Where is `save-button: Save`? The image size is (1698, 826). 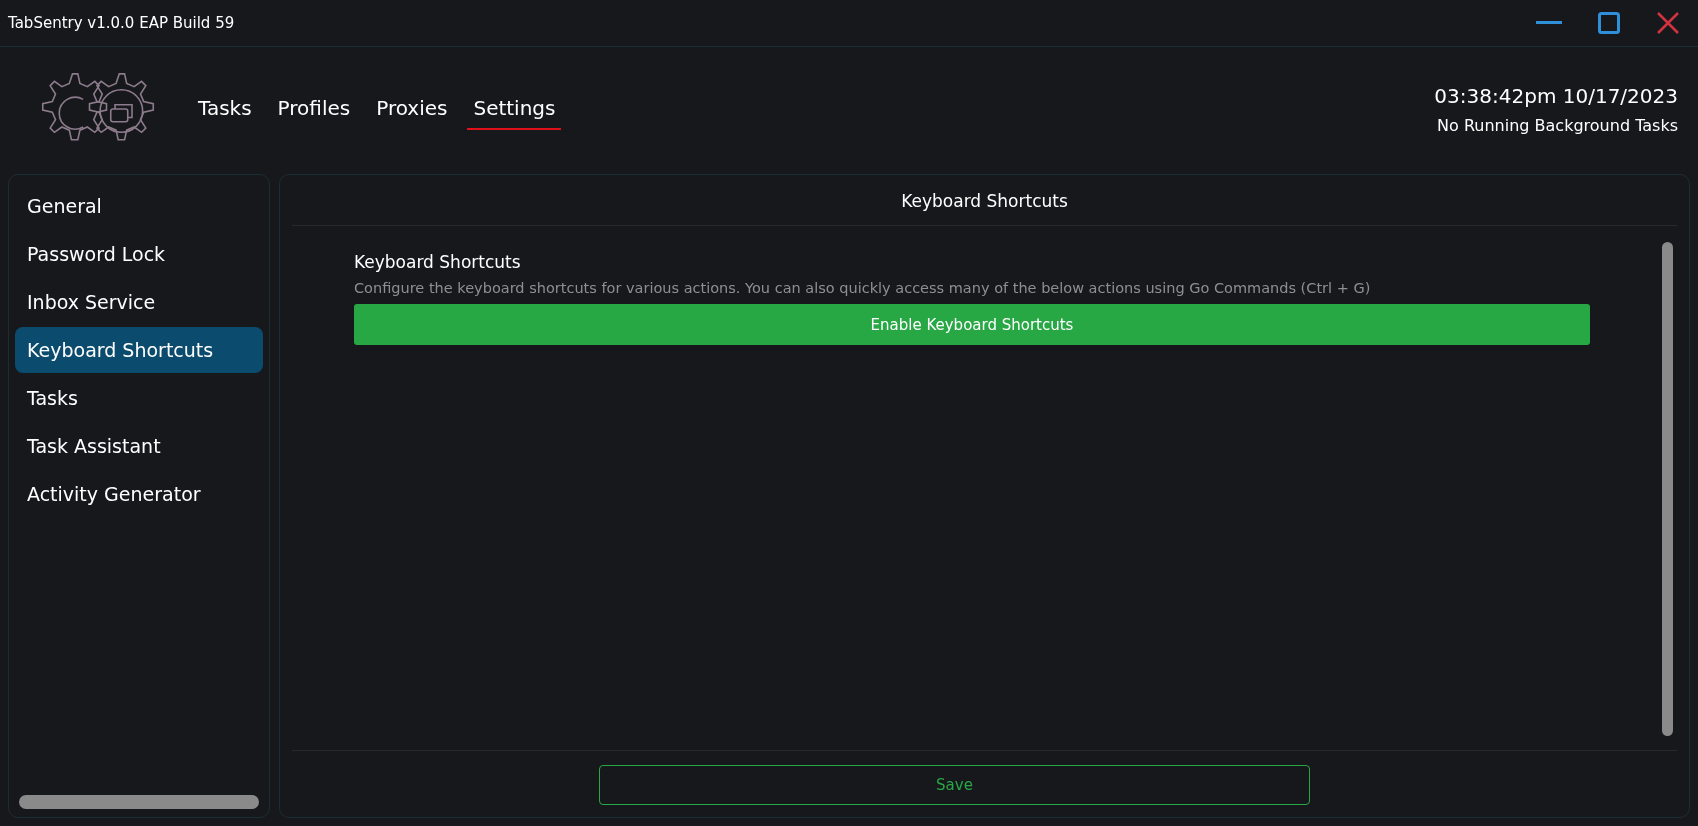
save-button: Save is located at coordinates (954, 785).